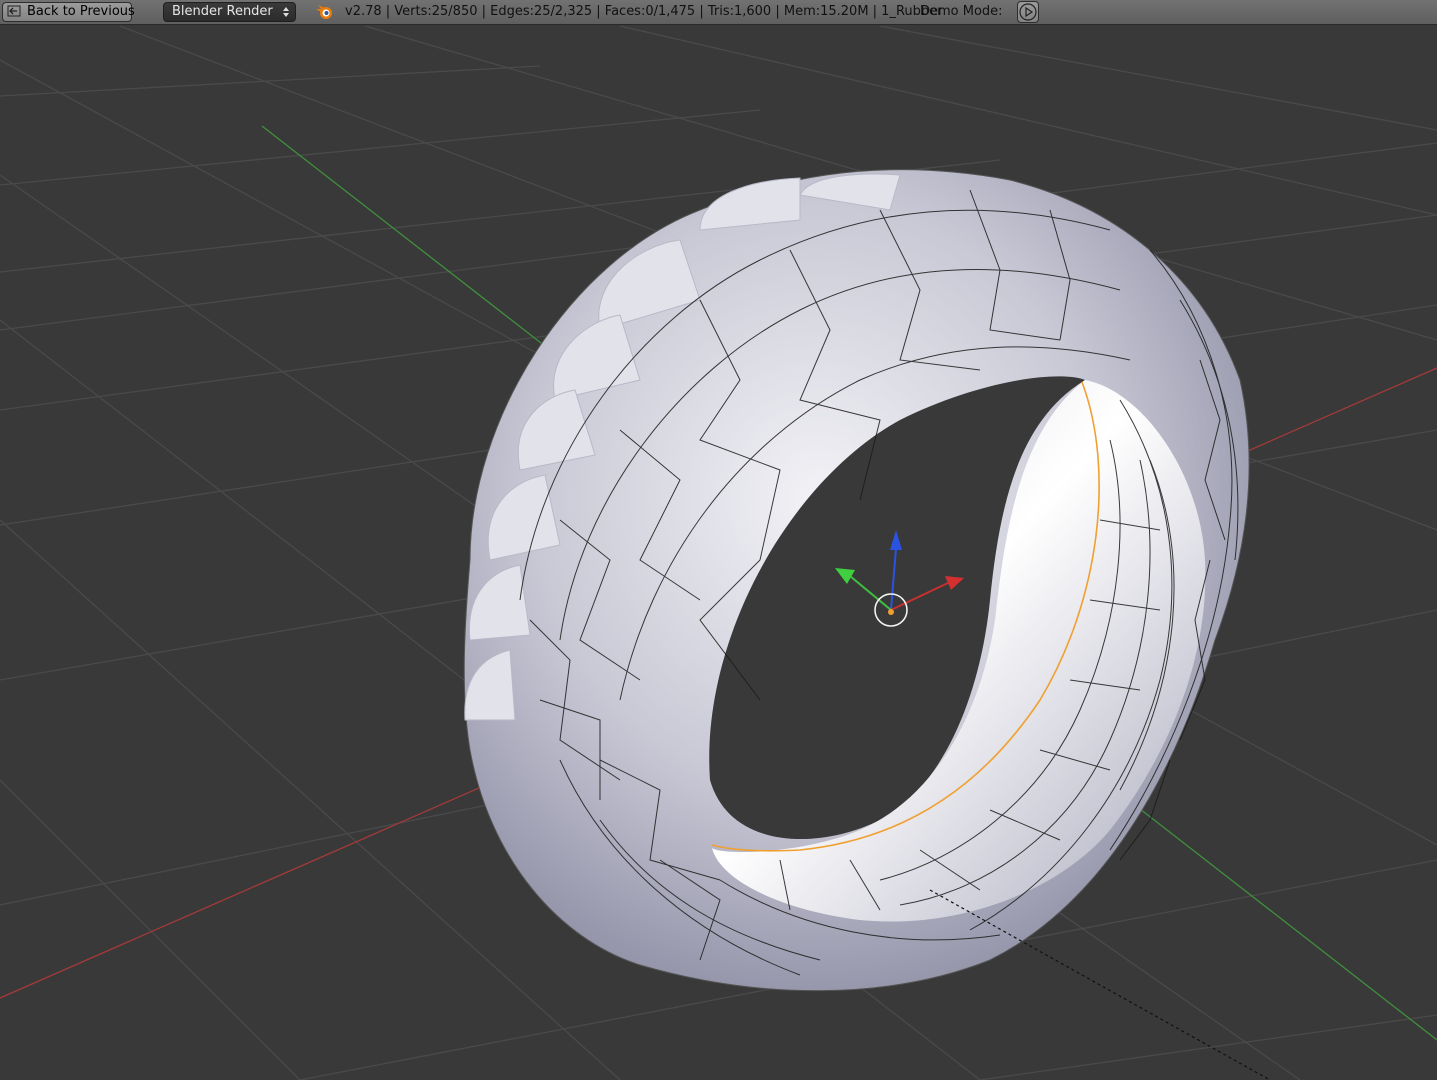  I want to click on render-engine-value: Blender Render, so click(222, 11).